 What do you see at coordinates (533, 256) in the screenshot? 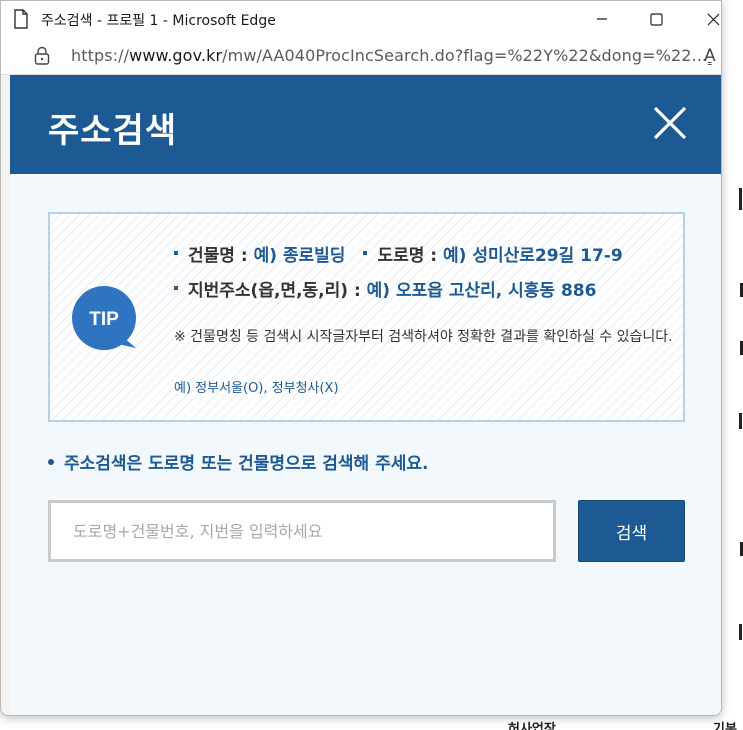
I see `tip-road-example: 예) 성미산로29길 17-9` at bounding box center [533, 256].